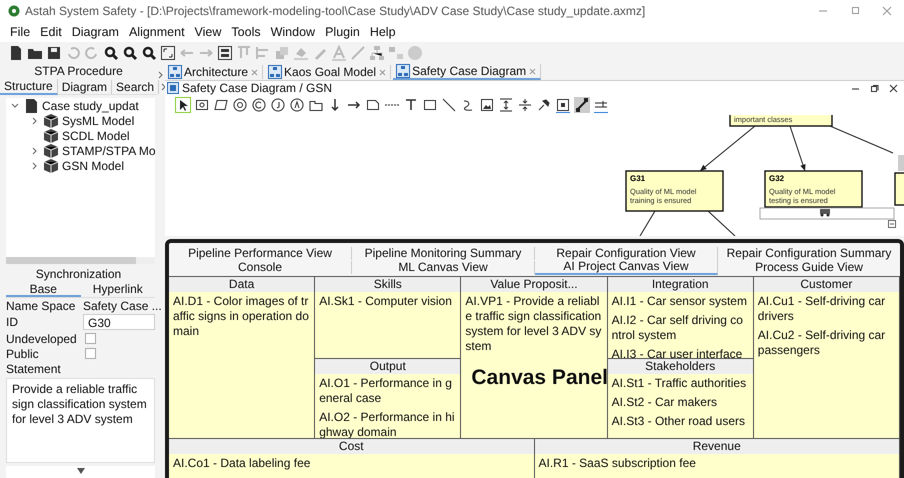 The width and height of the screenshot is (904, 478). I want to click on down-caret-icon, so click(81, 471).